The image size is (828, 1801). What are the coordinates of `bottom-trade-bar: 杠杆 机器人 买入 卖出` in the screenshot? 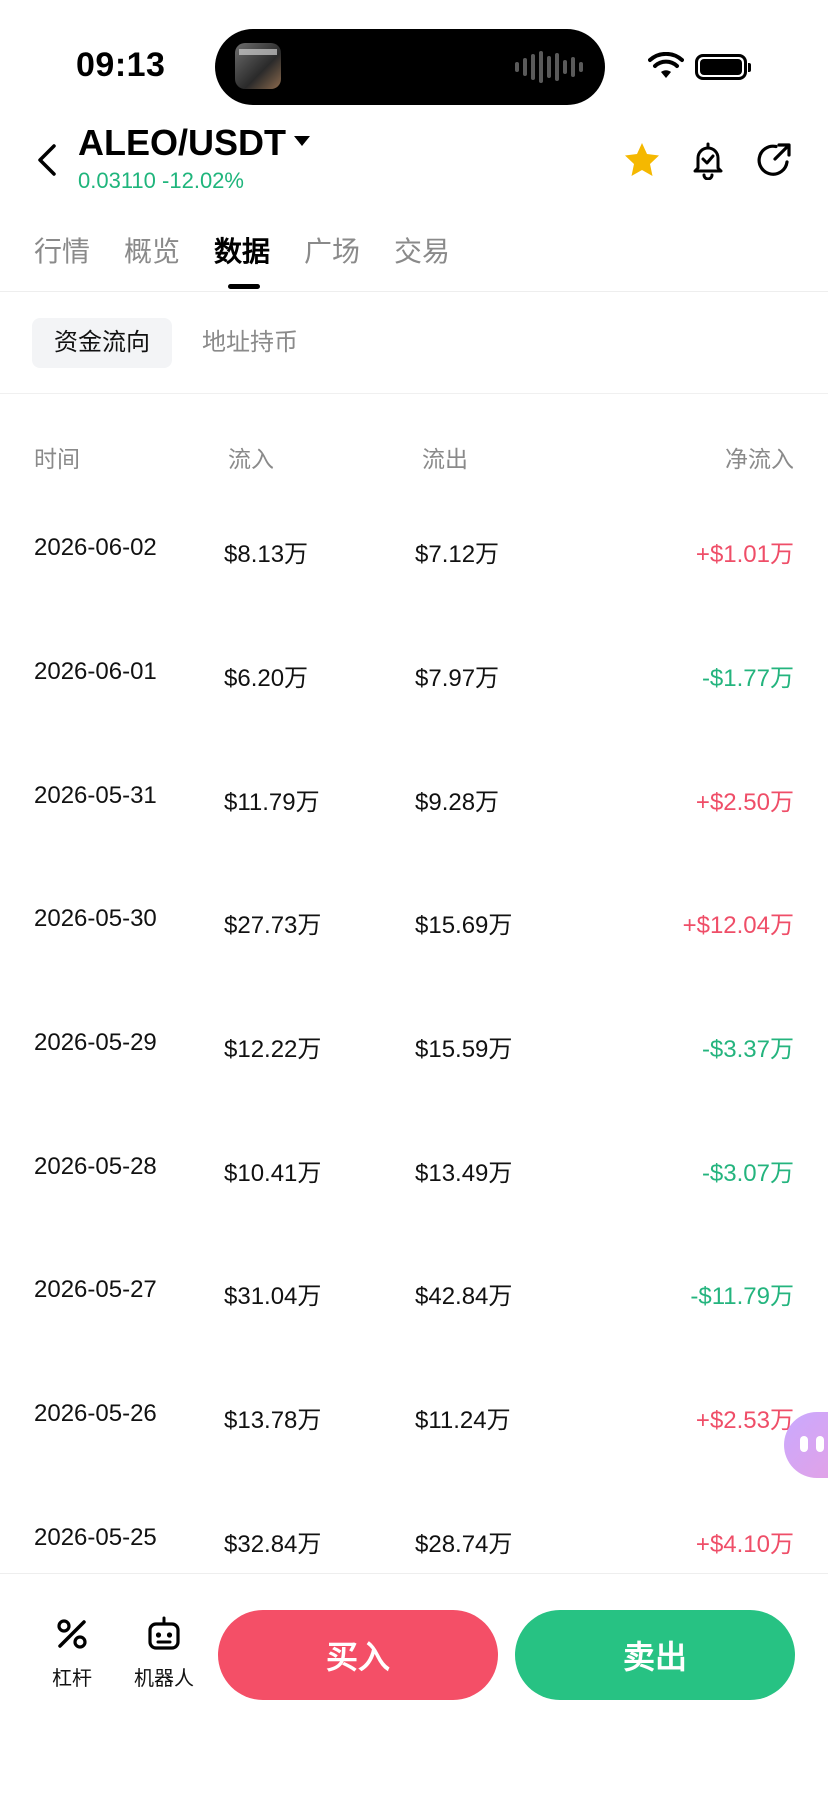 It's located at (414, 1687).